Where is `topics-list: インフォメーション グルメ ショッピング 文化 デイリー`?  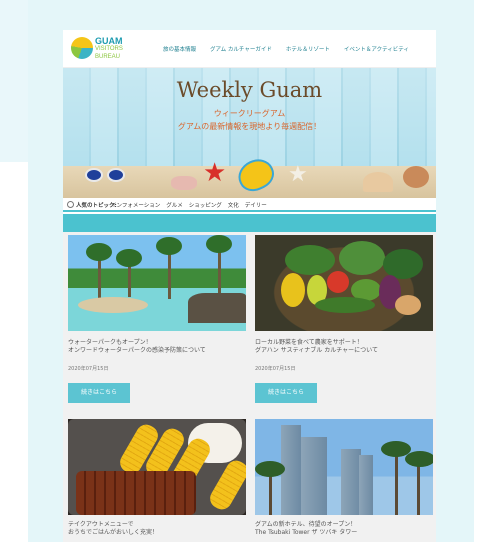 topics-list: インフォメーション グルメ ショッピング 文化 デイリー is located at coordinates (189, 205).